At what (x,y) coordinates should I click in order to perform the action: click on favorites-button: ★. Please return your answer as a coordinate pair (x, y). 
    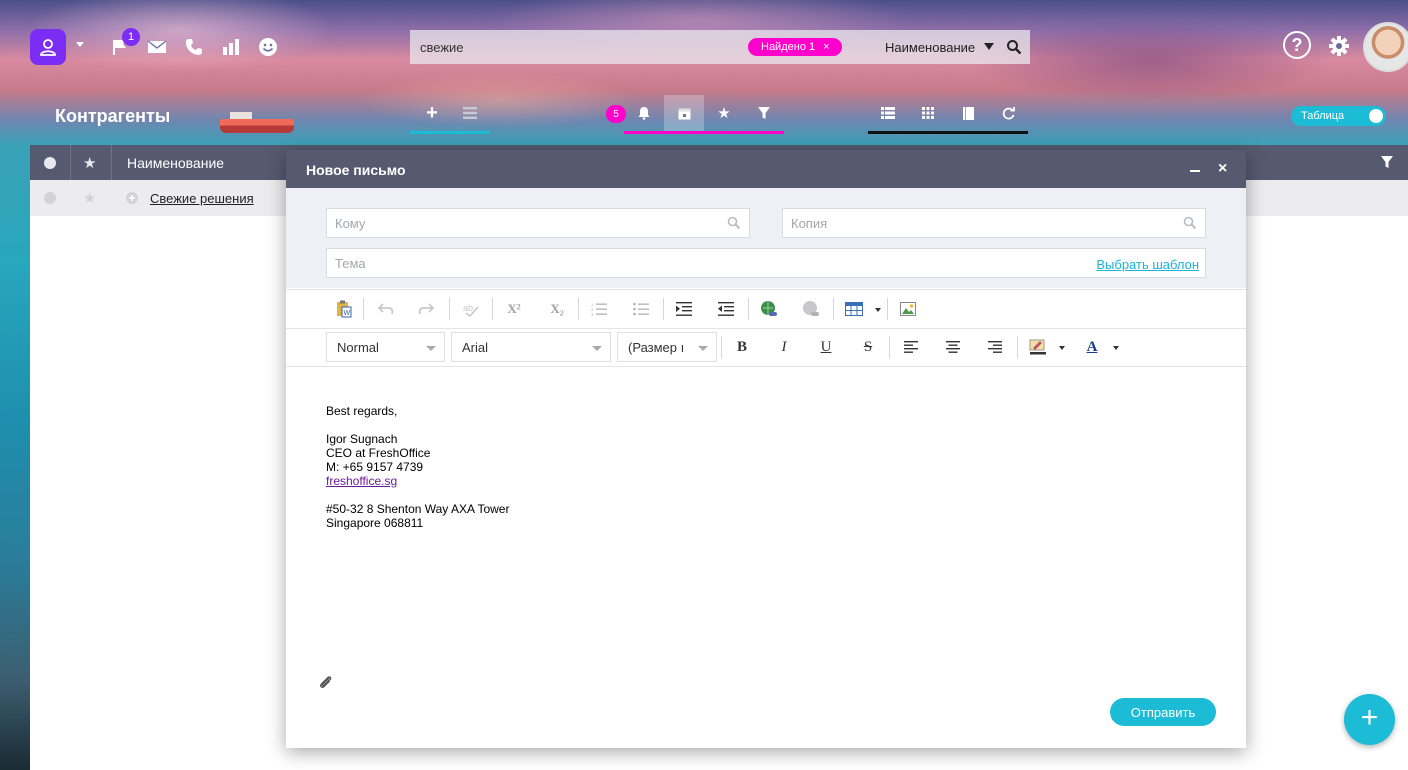
    Looking at the image, I should click on (724, 113).